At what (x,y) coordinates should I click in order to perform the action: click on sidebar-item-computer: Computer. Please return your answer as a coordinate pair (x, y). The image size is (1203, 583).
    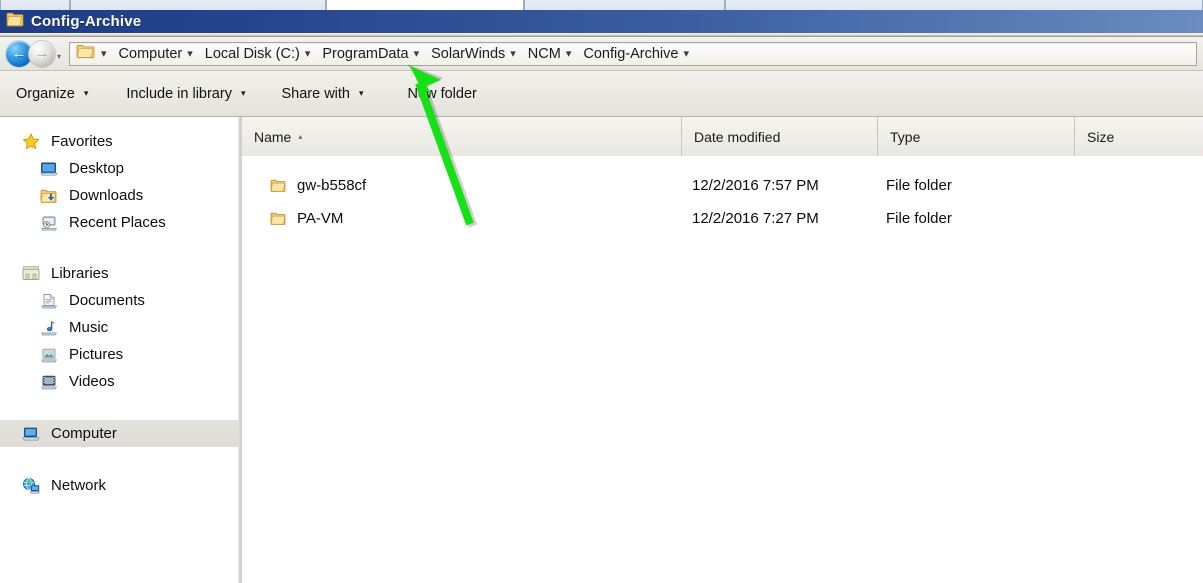
    Looking at the image, I should click on (119, 433).